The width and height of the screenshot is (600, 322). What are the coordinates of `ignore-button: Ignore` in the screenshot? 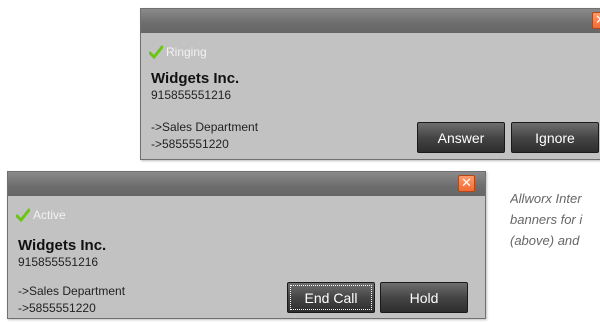 It's located at (555, 137).